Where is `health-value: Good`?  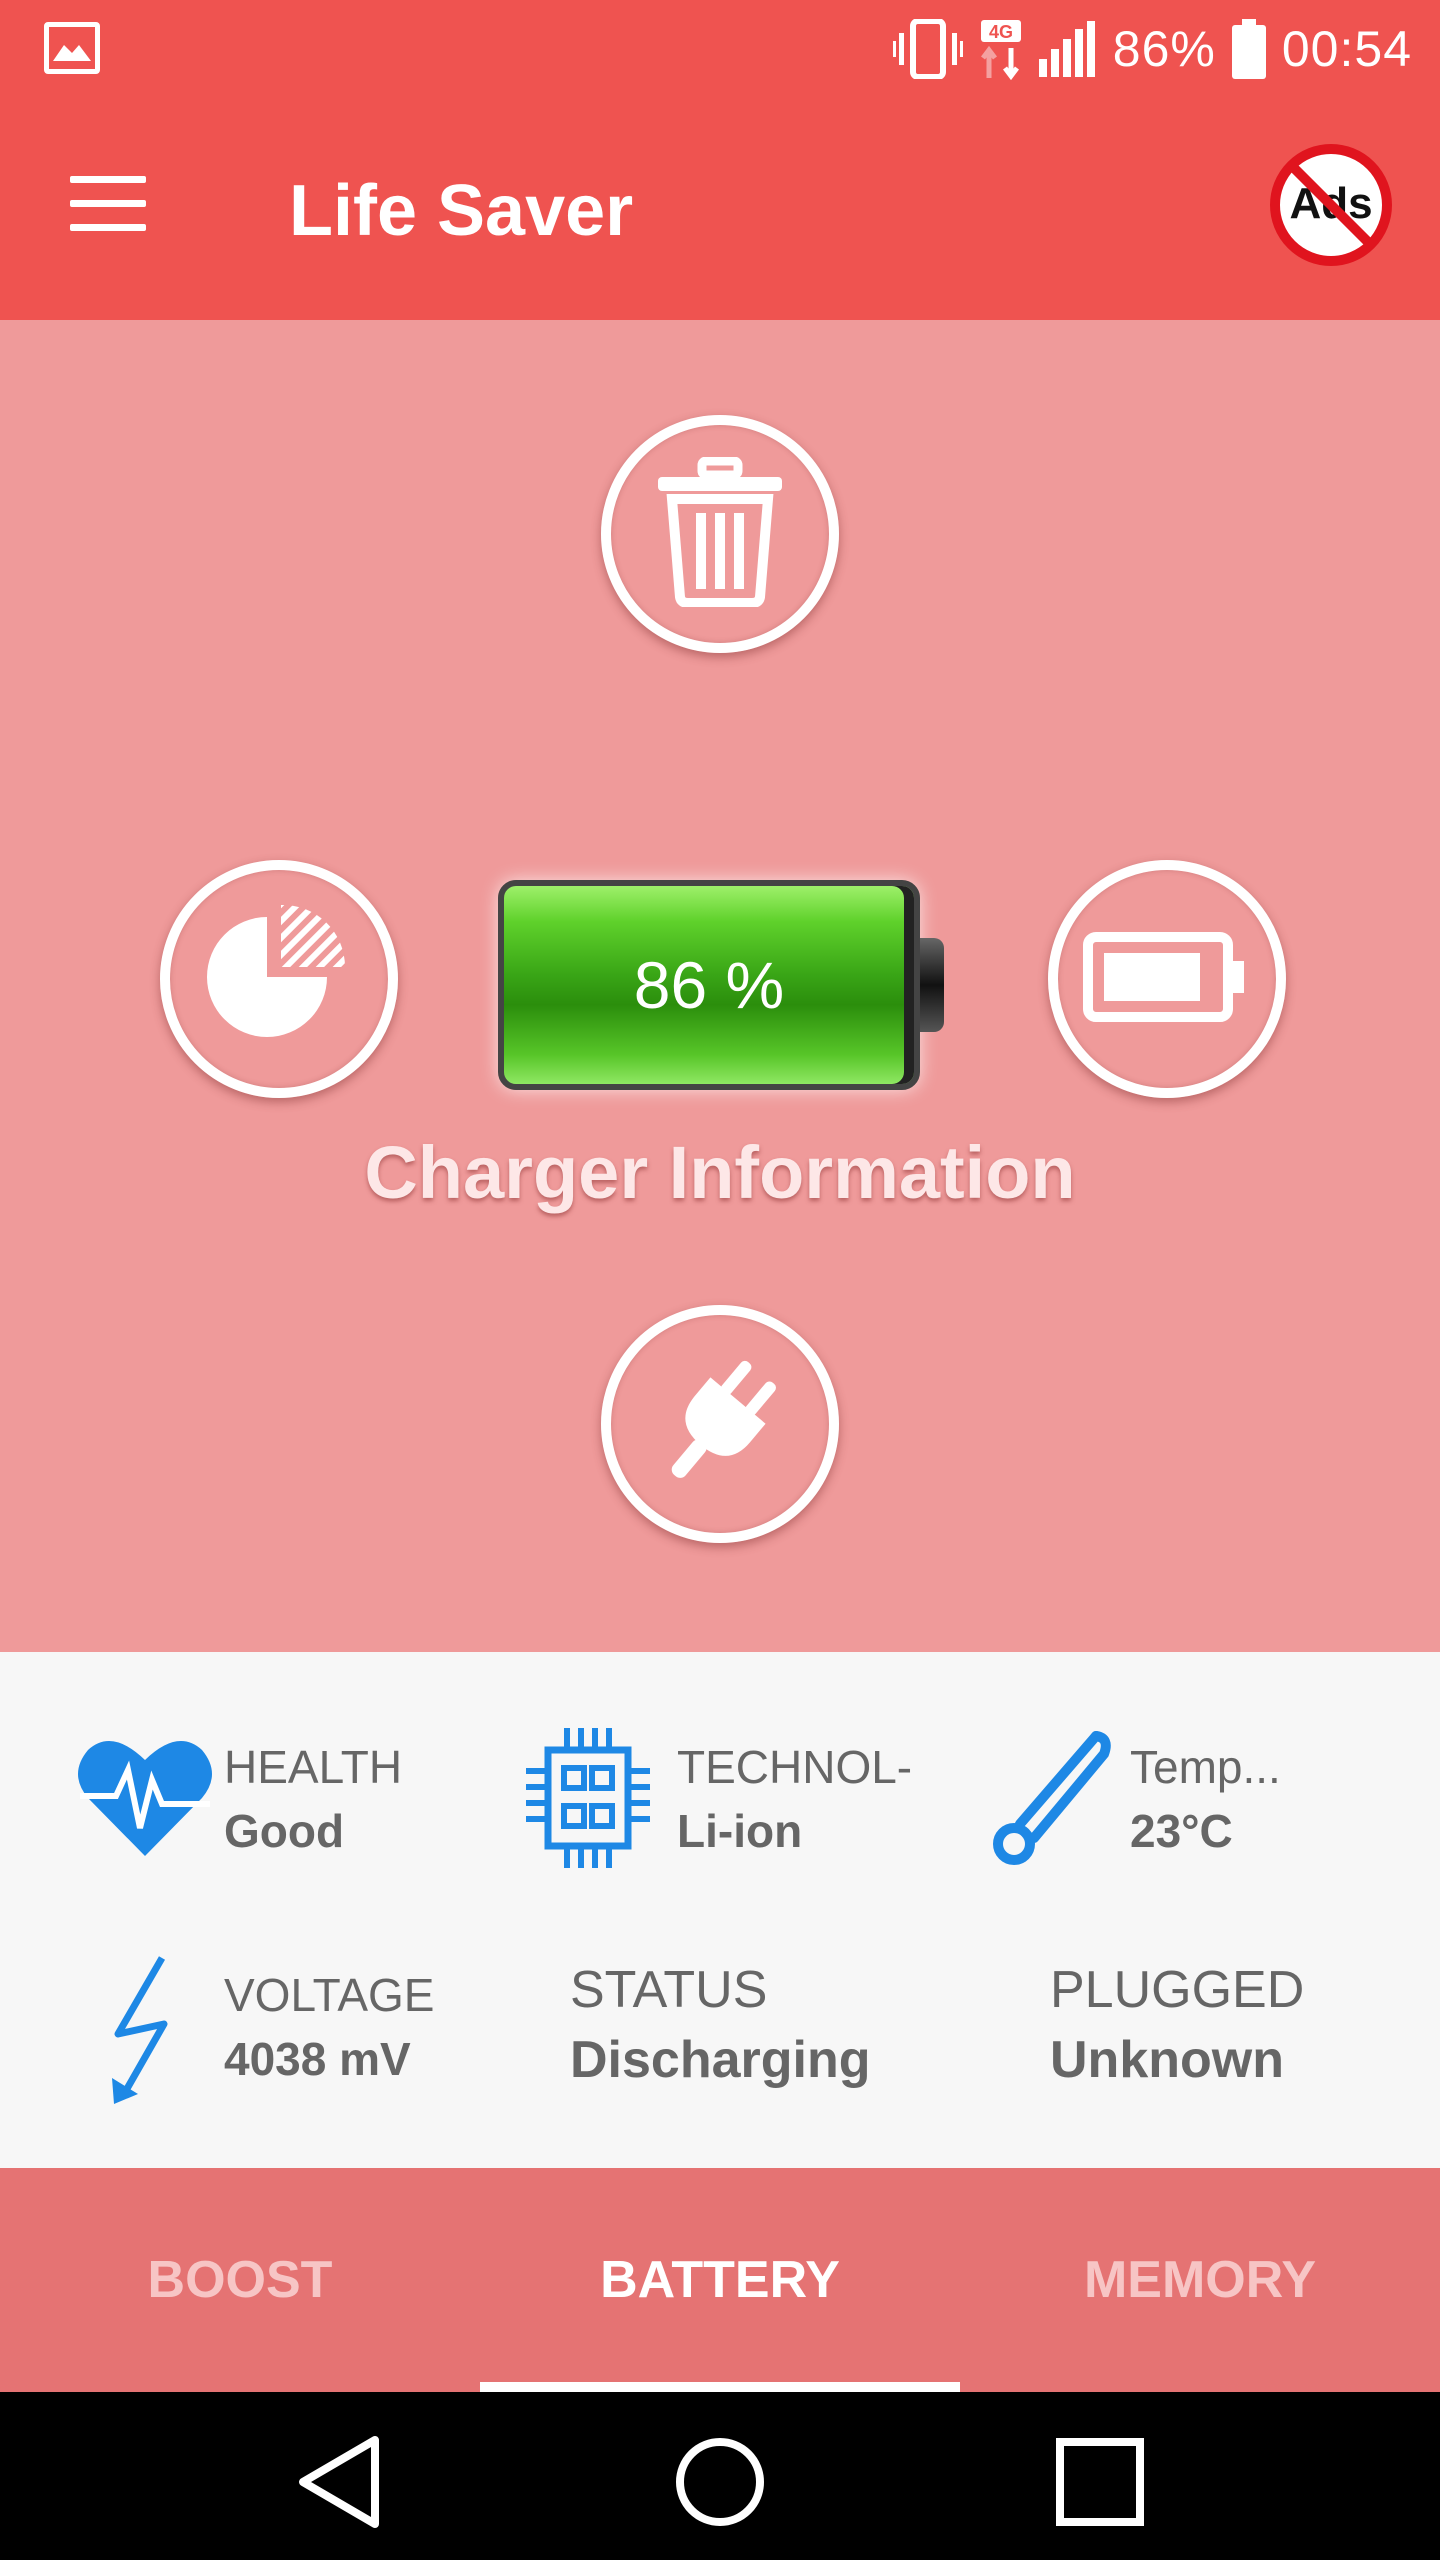 health-value: Good is located at coordinates (284, 1831).